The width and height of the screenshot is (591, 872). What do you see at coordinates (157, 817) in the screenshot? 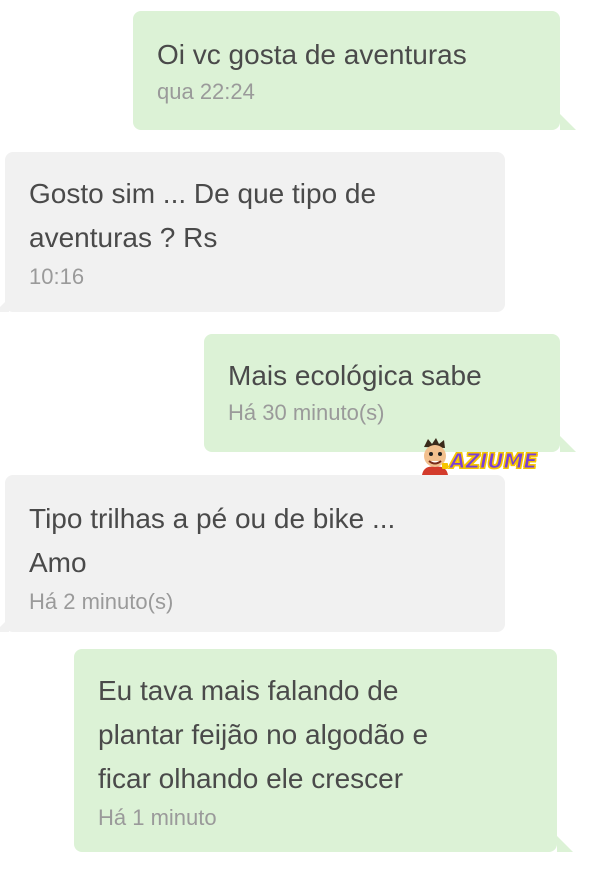
I see `message-timestamp: Há 1 minuto` at bounding box center [157, 817].